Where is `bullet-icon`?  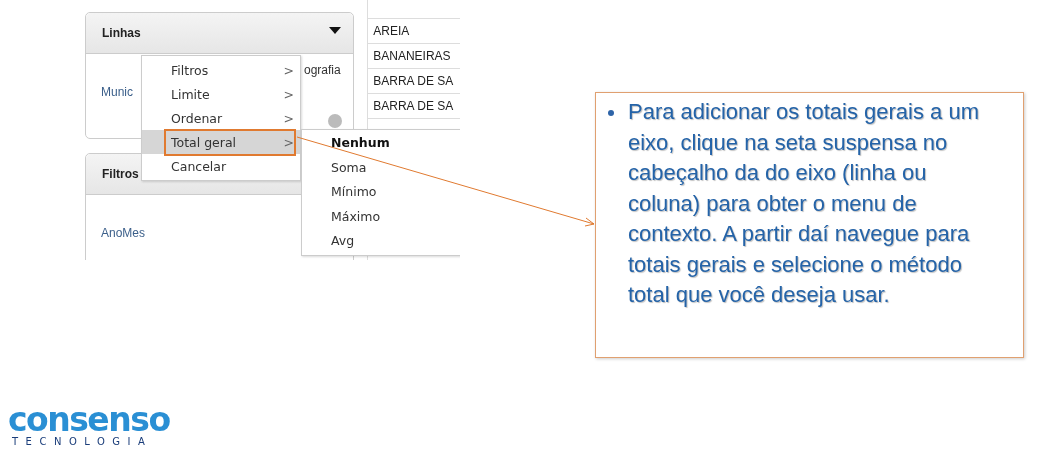 bullet-icon is located at coordinates (611, 113).